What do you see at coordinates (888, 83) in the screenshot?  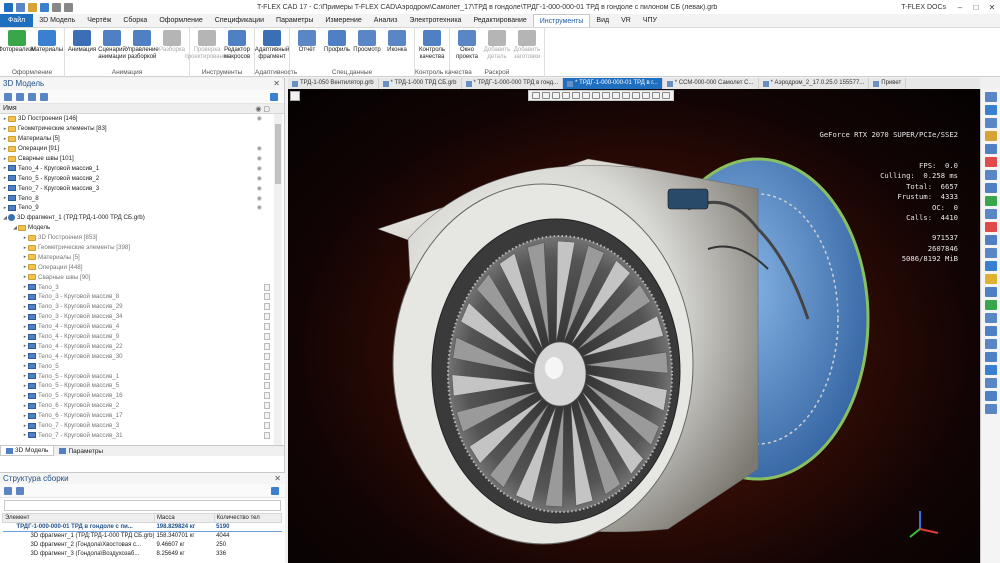 I see `document-tab-6: Привет` at bounding box center [888, 83].